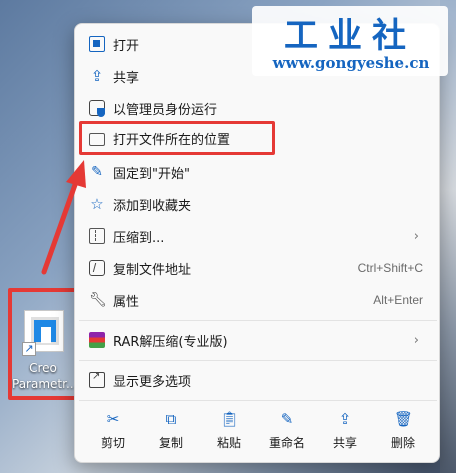  I want to click on shortcut-text: Ctrl+Shift+C, so click(390, 268).